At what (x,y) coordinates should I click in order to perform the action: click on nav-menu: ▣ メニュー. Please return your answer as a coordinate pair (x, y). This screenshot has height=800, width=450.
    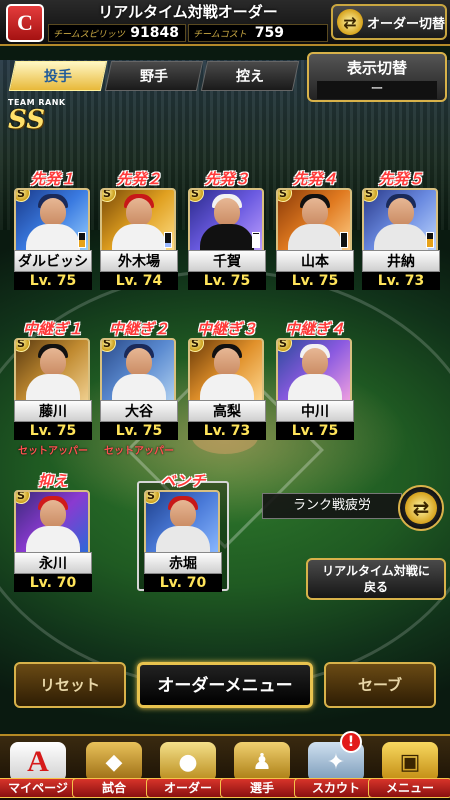
    Looking at the image, I should click on (409, 769).